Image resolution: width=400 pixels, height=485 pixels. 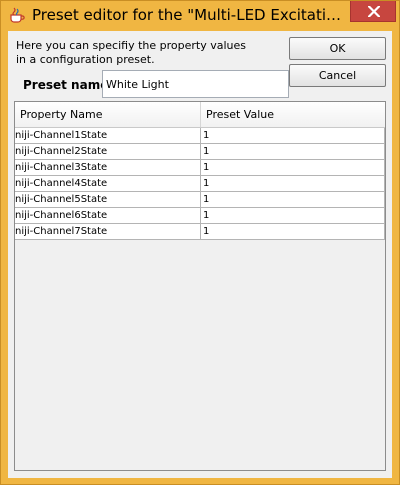 What do you see at coordinates (195, 84) in the screenshot?
I see `preset-name-input` at bounding box center [195, 84].